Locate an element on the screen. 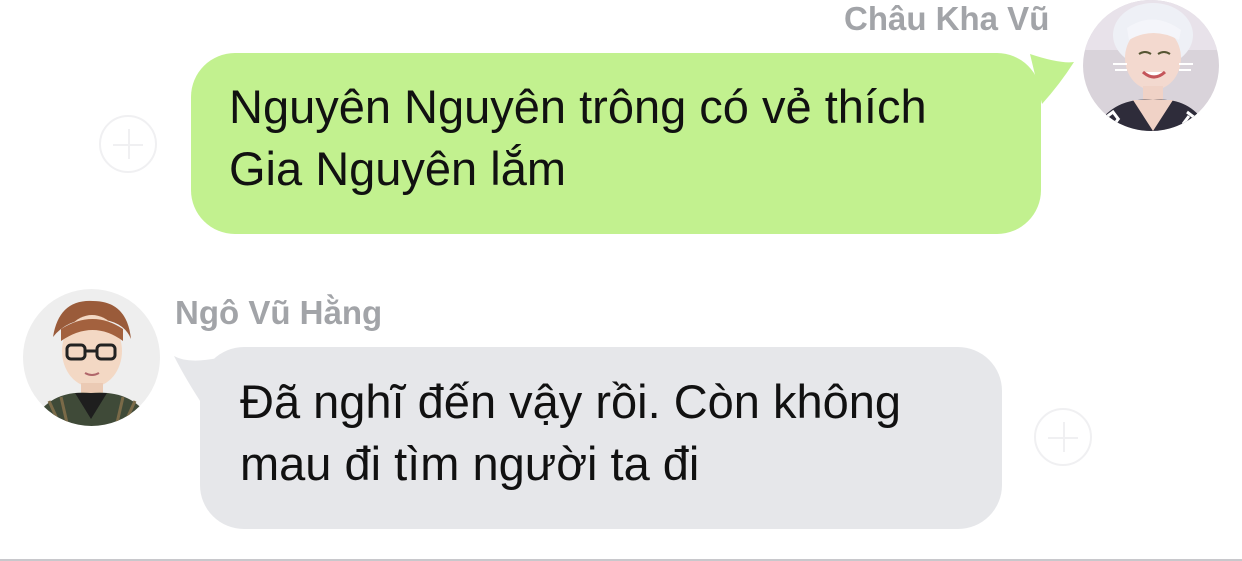 Image resolution: width=1242 pixels, height=561 pixels. sender-name-incoming: Ngô Vũ Hằng is located at coordinates (279, 312).